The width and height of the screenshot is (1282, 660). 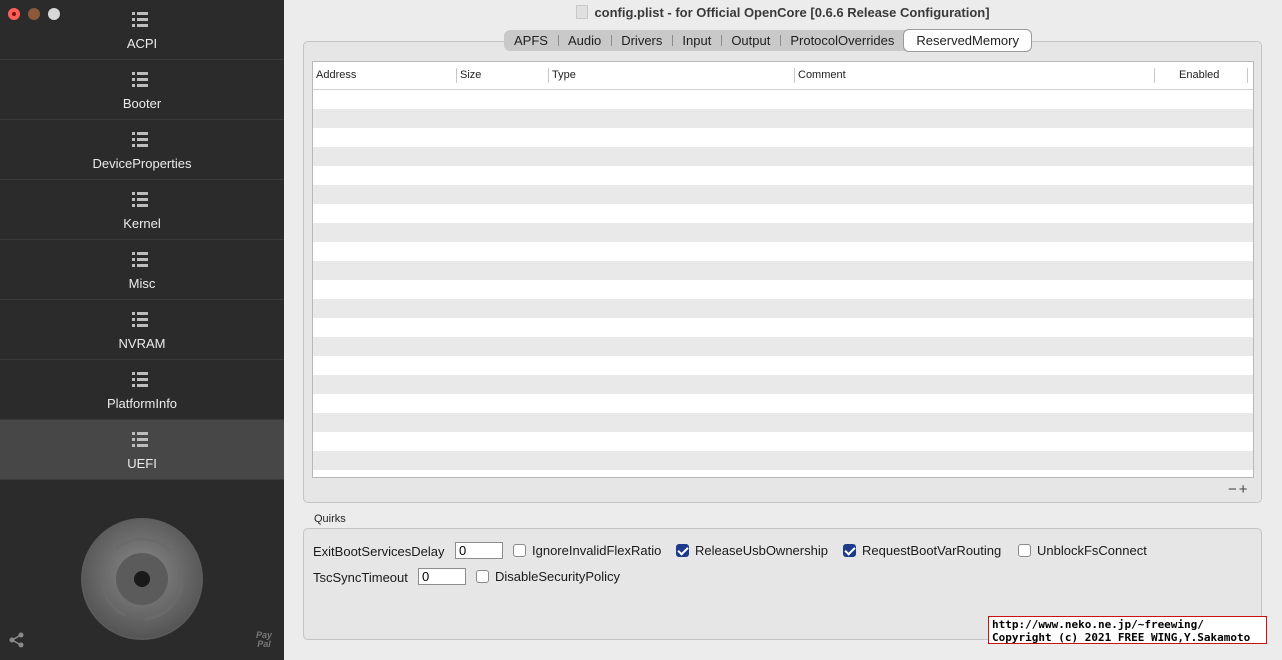 I want to click on tab-output: Output, so click(x=750, y=40).